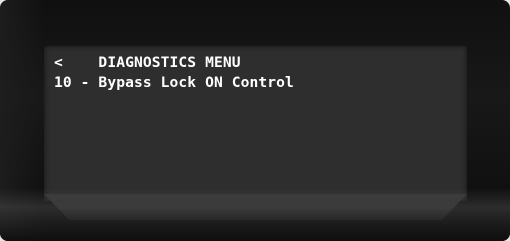 Image resolution: width=510 pixels, height=241 pixels. What do you see at coordinates (147, 62) in the screenshot?
I see `menu-title-line: < DIAGNOSTICS MENU` at bounding box center [147, 62].